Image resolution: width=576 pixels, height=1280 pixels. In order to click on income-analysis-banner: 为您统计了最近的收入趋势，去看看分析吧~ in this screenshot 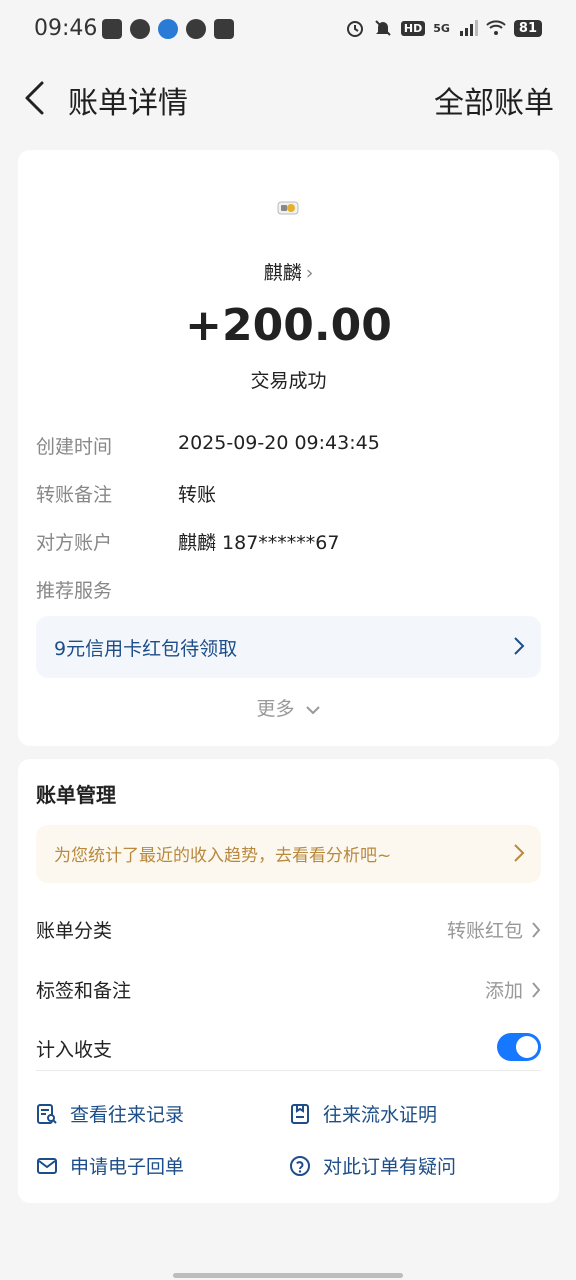, I will do `click(288, 854)`.